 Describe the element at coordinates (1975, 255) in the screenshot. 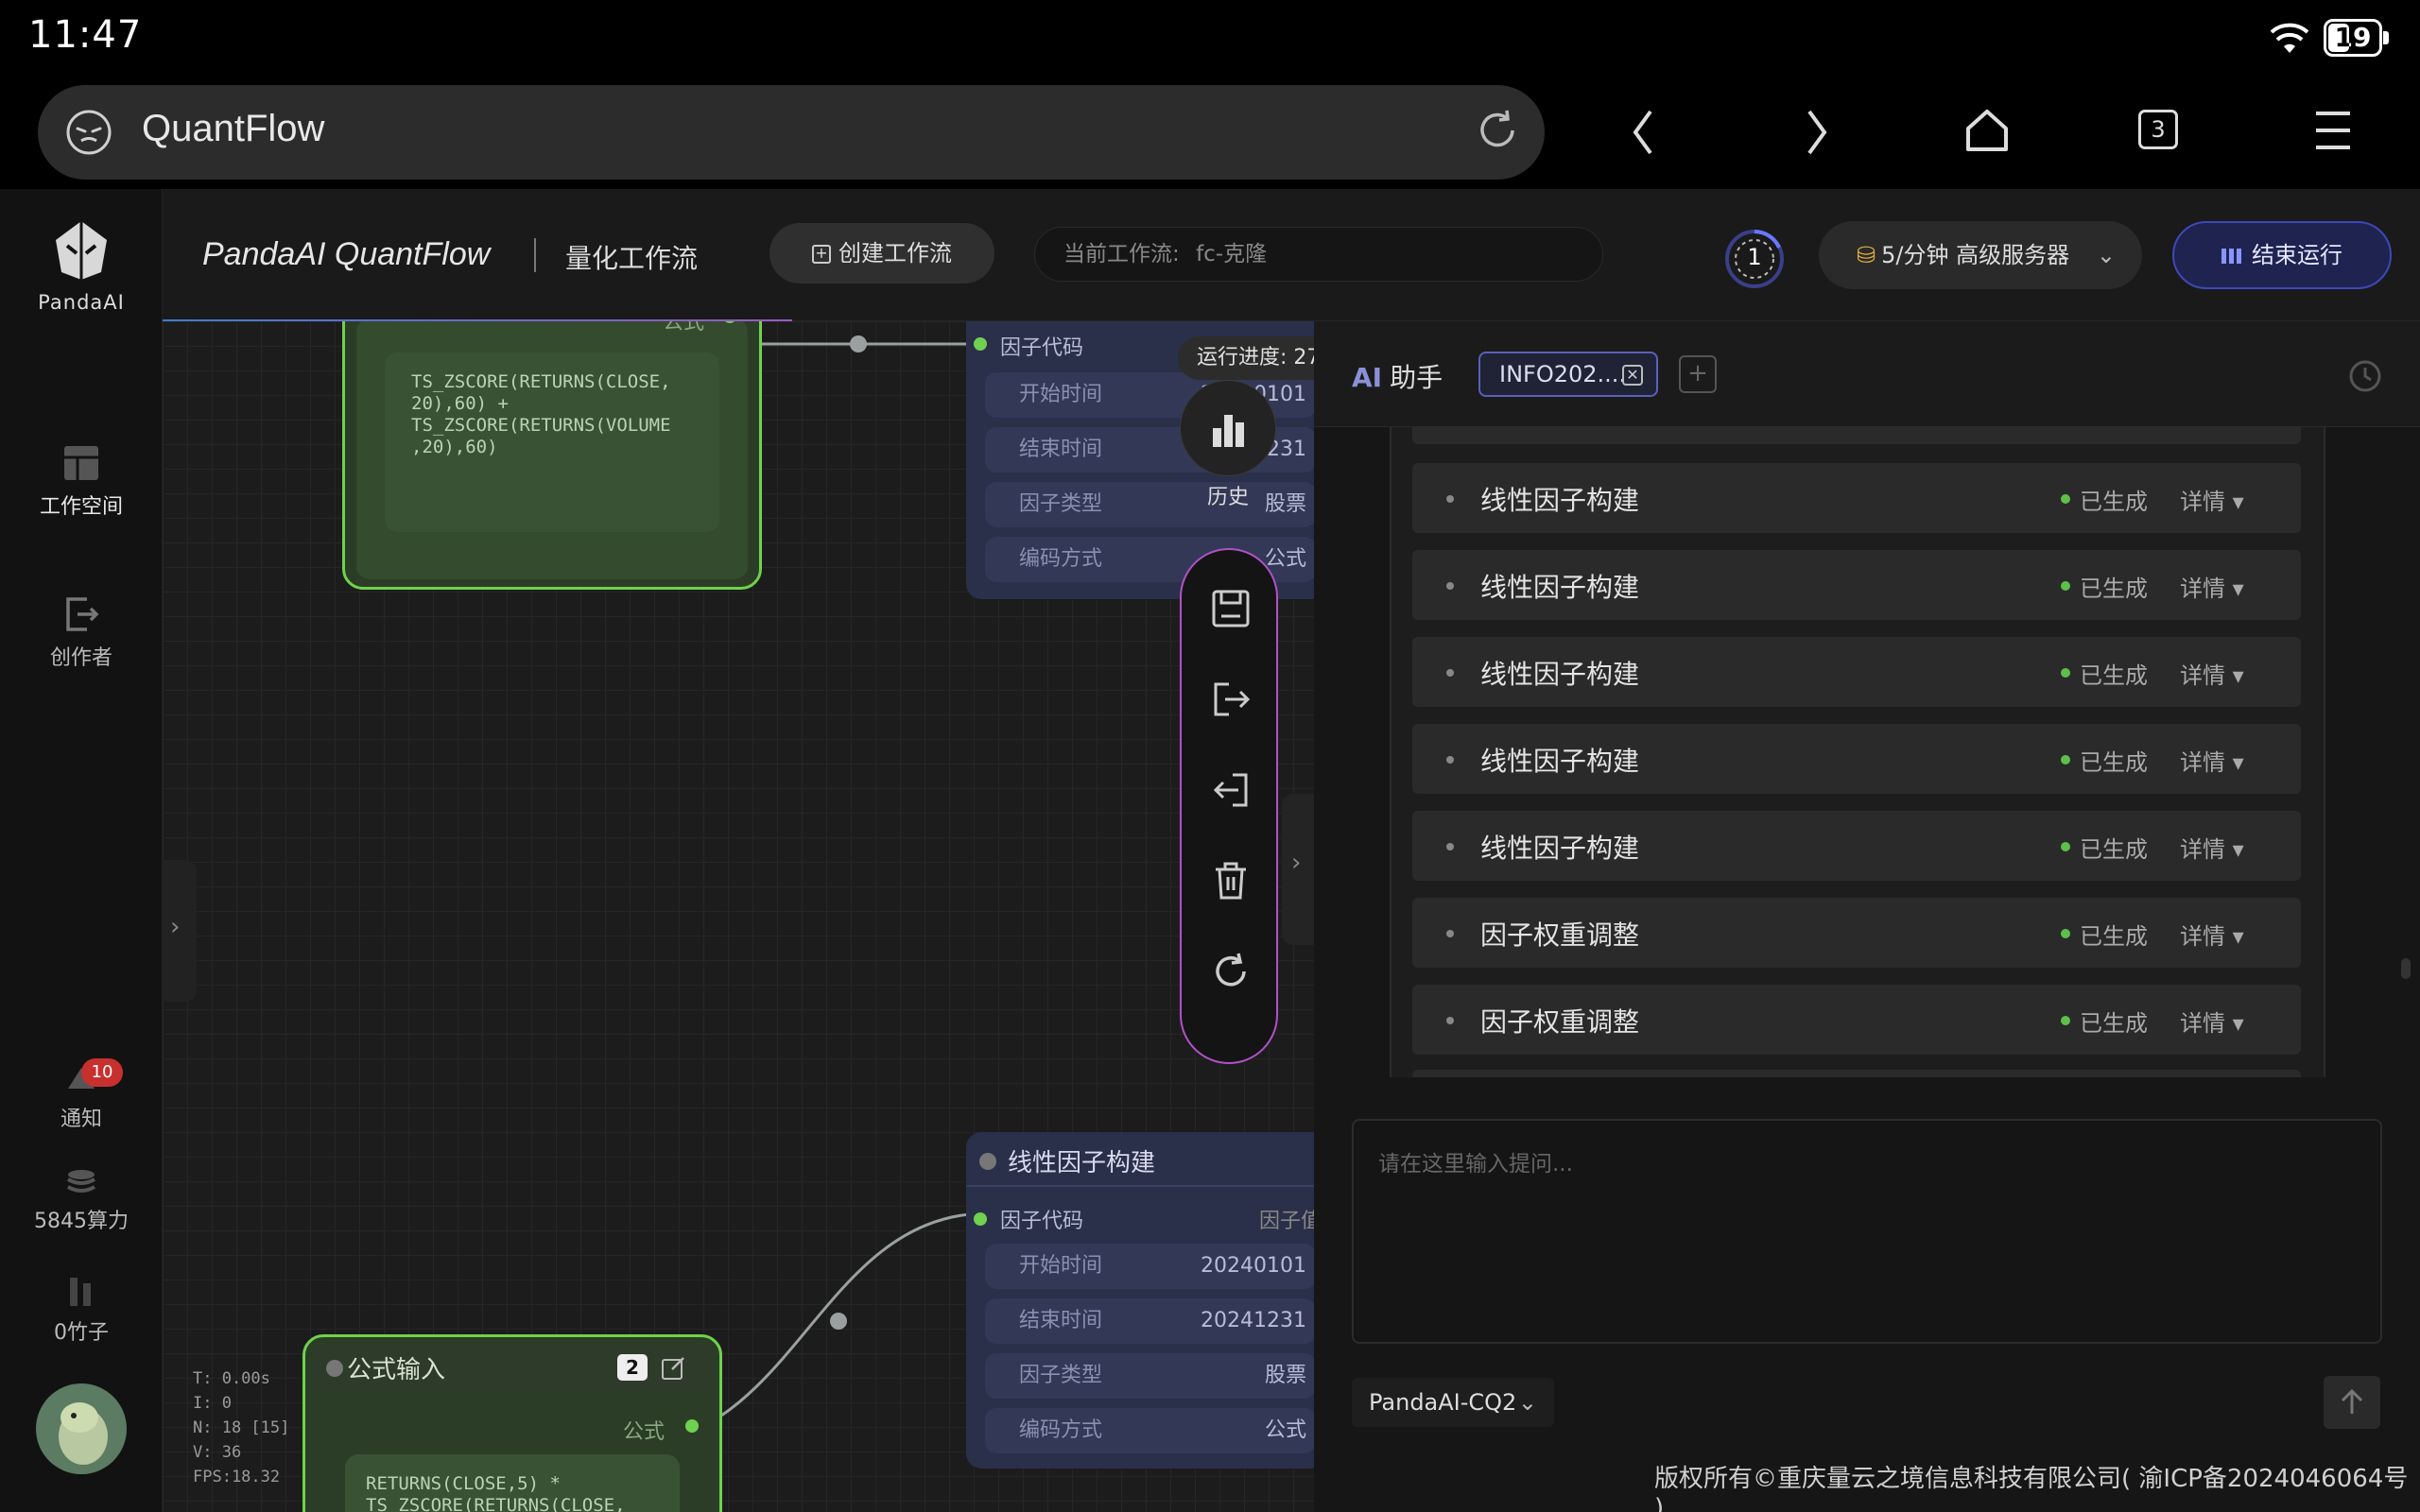

I see `server-label: 5/分钟 高级服务器` at that location.